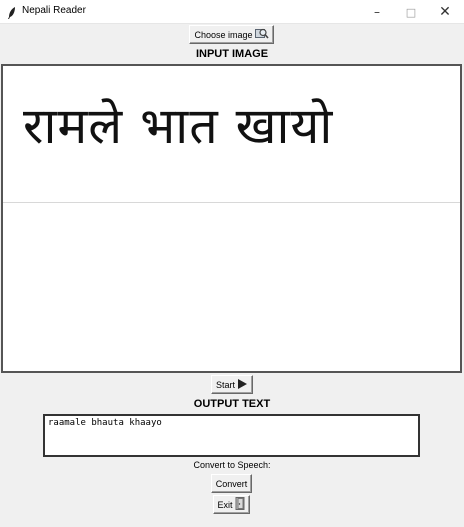  What do you see at coordinates (240, 504) in the screenshot?
I see `door-exit-icon` at bounding box center [240, 504].